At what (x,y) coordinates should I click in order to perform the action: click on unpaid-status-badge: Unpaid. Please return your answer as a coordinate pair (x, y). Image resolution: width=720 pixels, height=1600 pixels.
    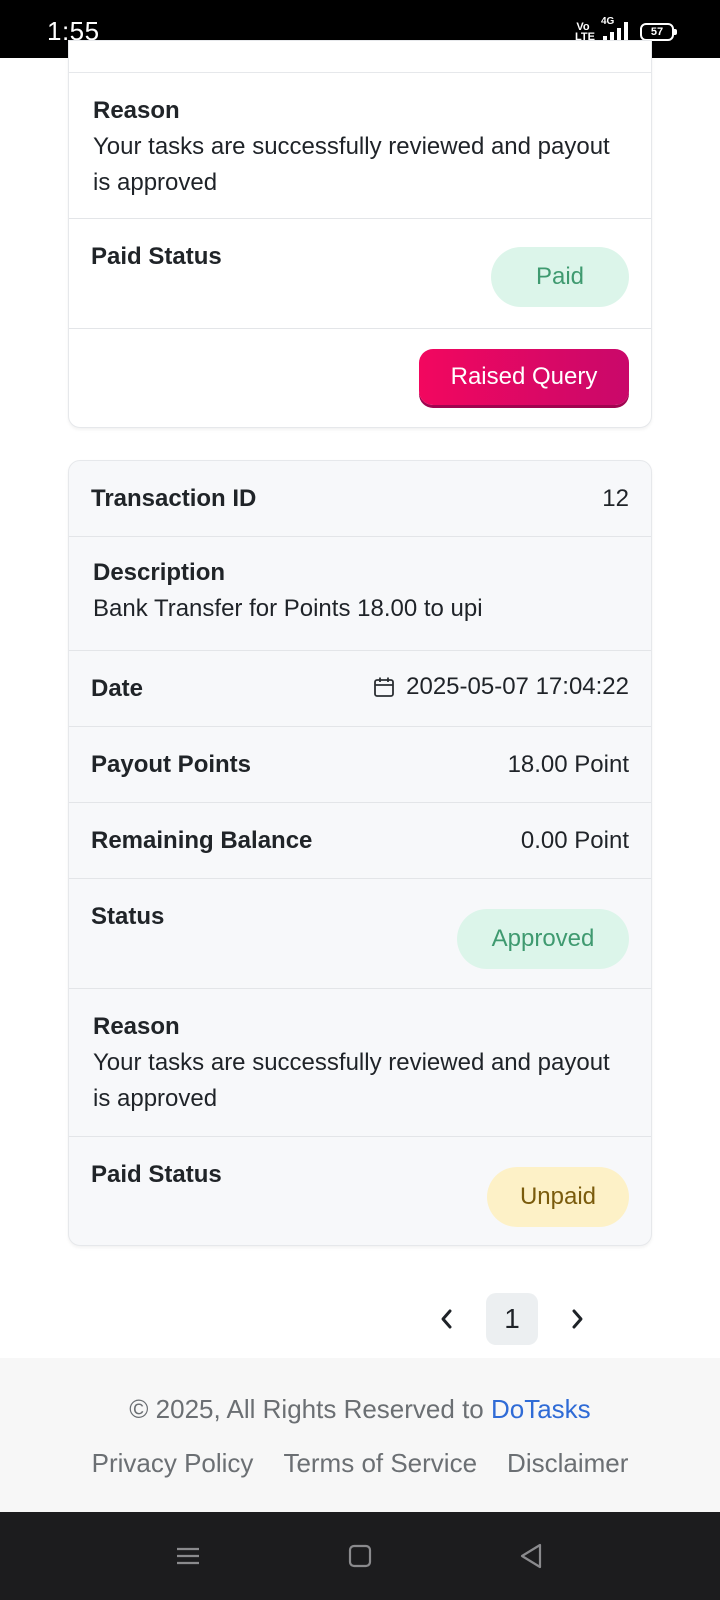
    Looking at the image, I should click on (558, 1197).